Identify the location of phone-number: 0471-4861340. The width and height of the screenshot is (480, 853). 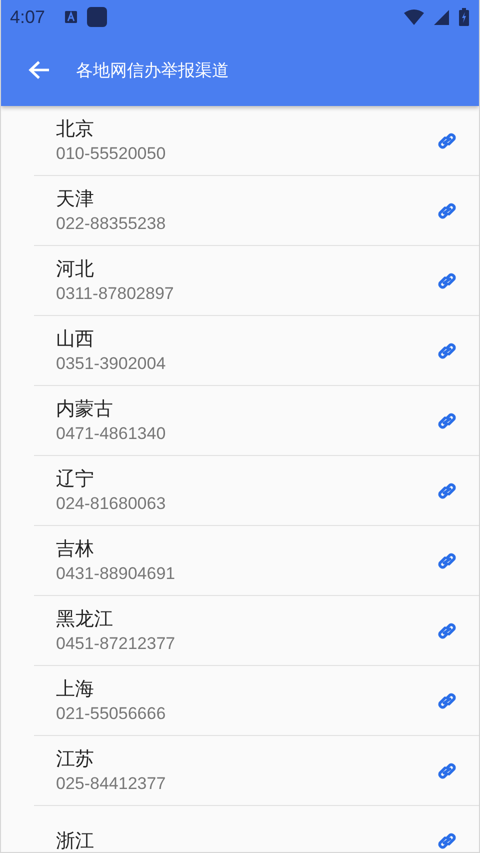
(111, 434).